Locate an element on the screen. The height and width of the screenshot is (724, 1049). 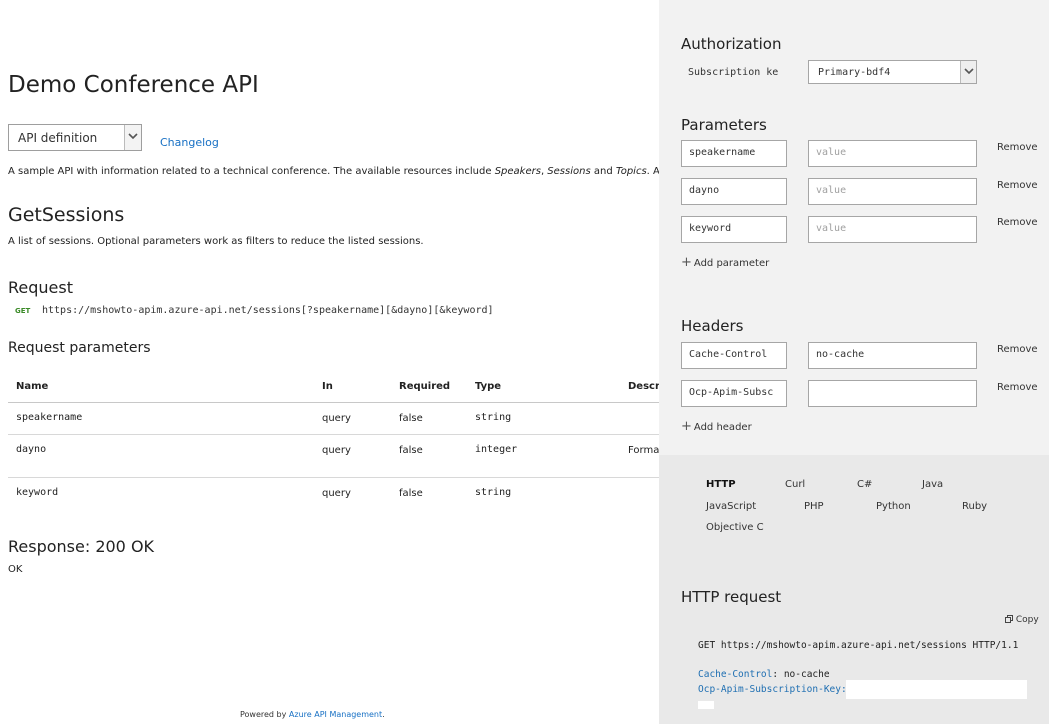
copy-label: Copy is located at coordinates (1027, 620).